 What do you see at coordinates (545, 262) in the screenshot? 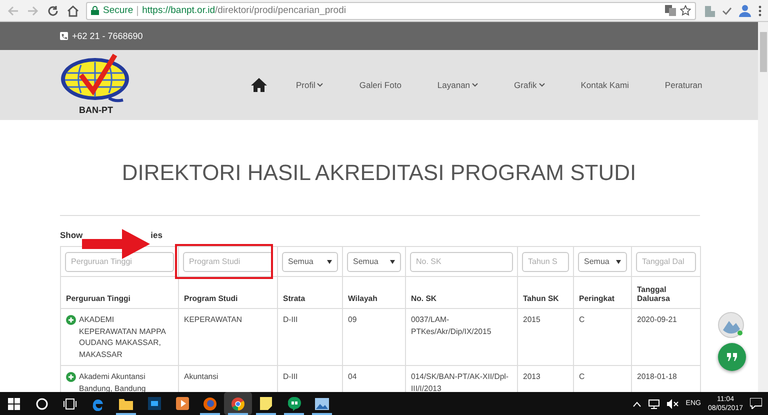
I see `filter-field: Tahun S` at bounding box center [545, 262].